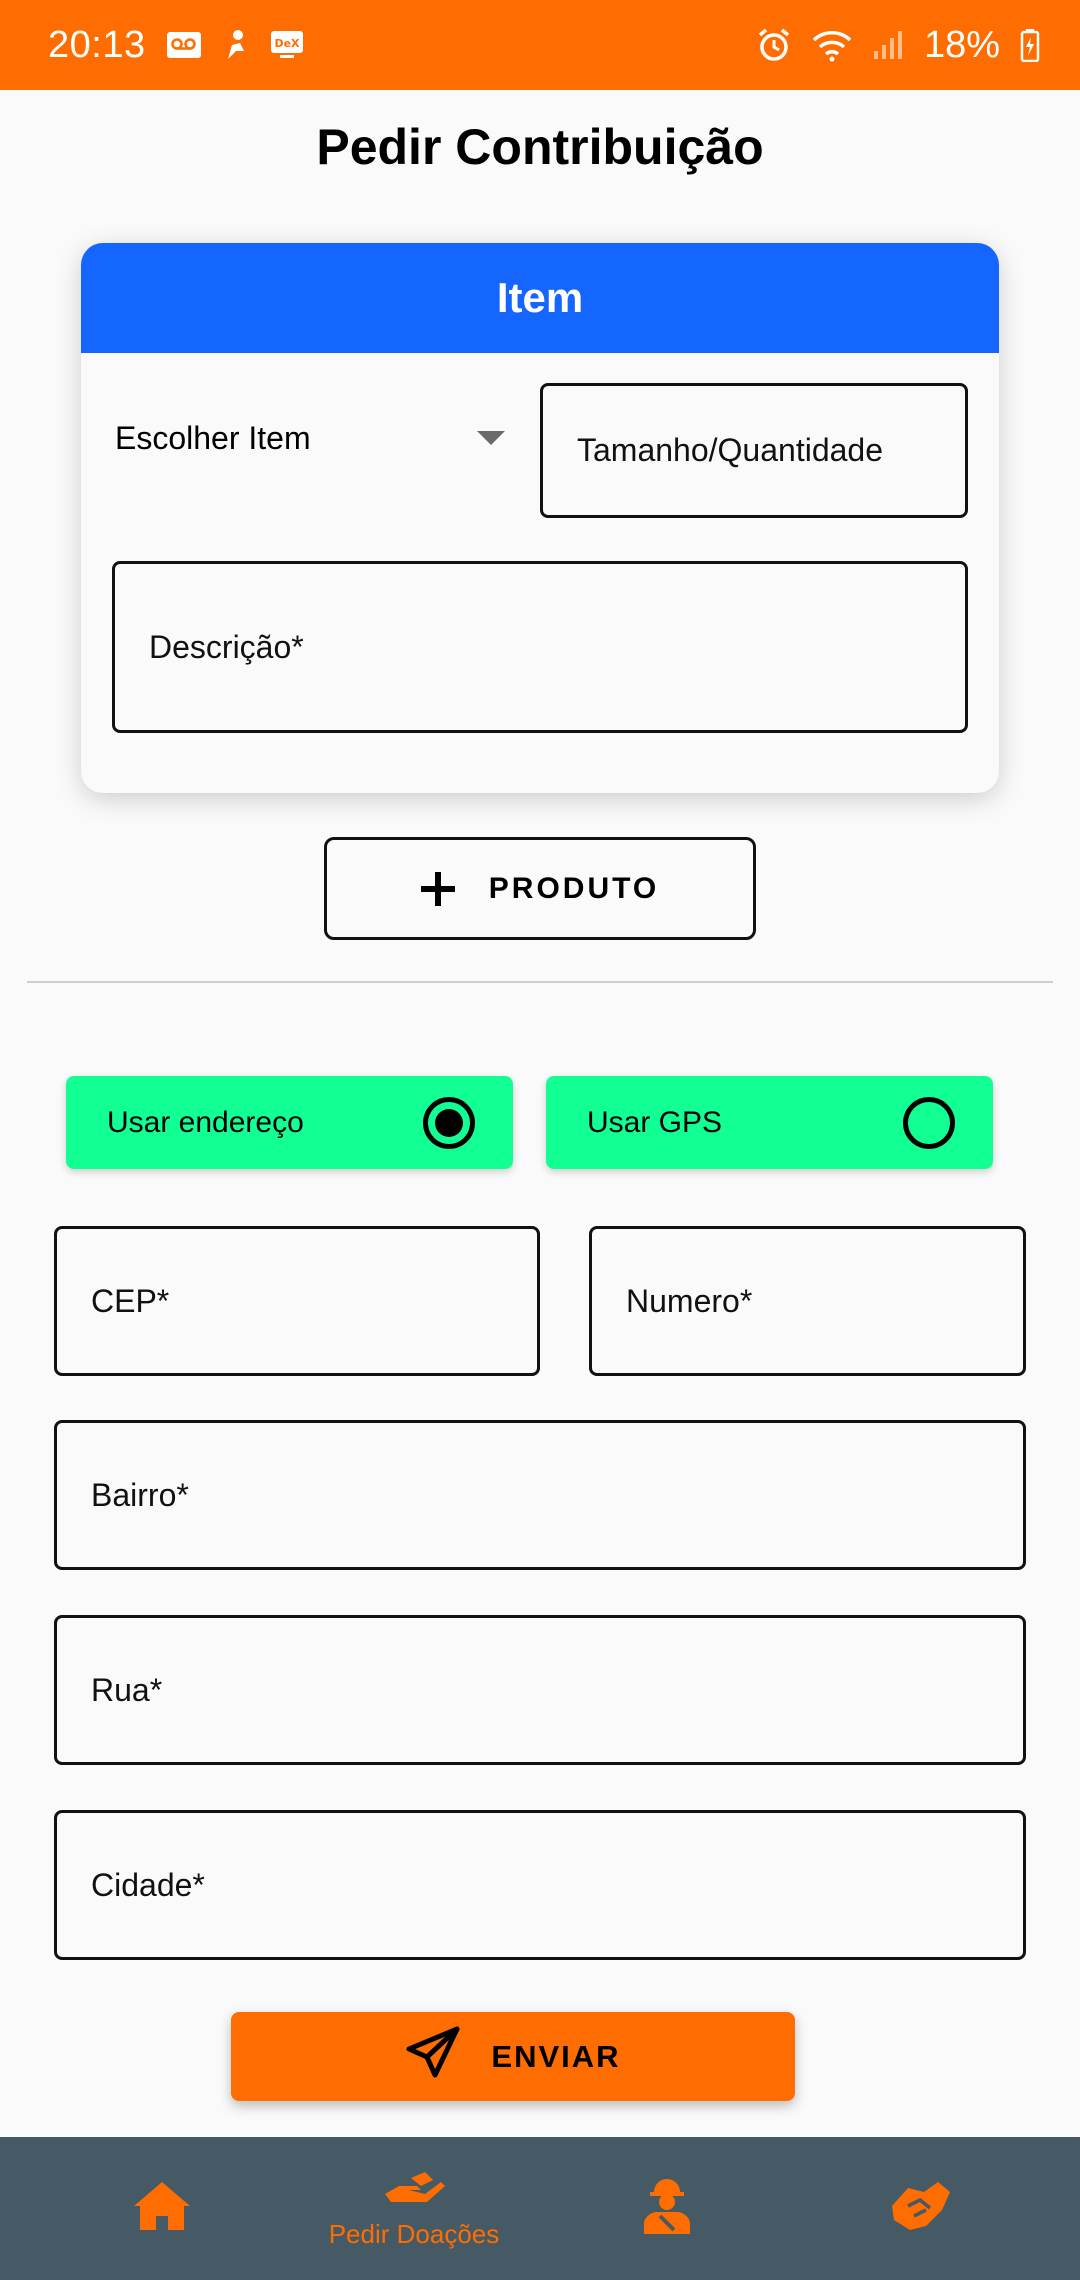  I want to click on nav-pedir-doacoes: Pedir Doações, so click(414, 2208).